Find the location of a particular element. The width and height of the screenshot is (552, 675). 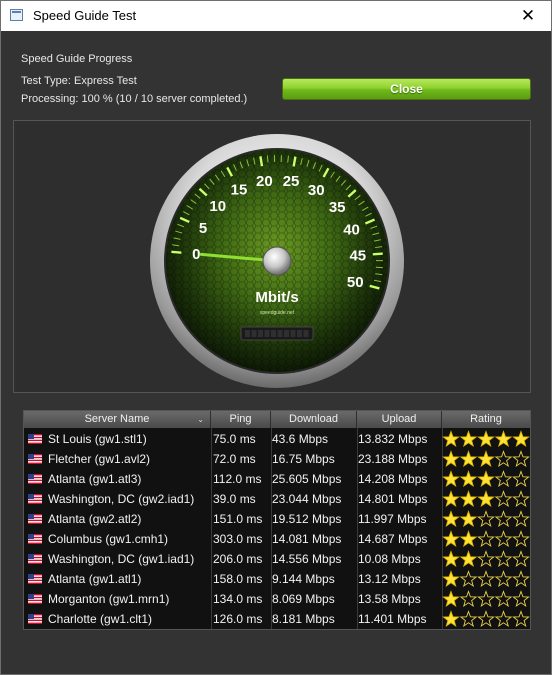

gauge-tick-label: 35 is located at coordinates (337, 207).